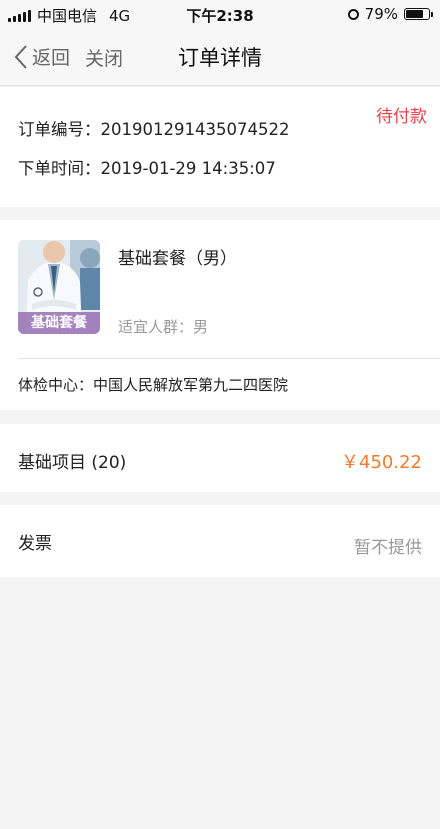 The width and height of the screenshot is (440, 829). What do you see at coordinates (388, 548) in the screenshot?
I see `invoice-value: 暂不提供` at bounding box center [388, 548].